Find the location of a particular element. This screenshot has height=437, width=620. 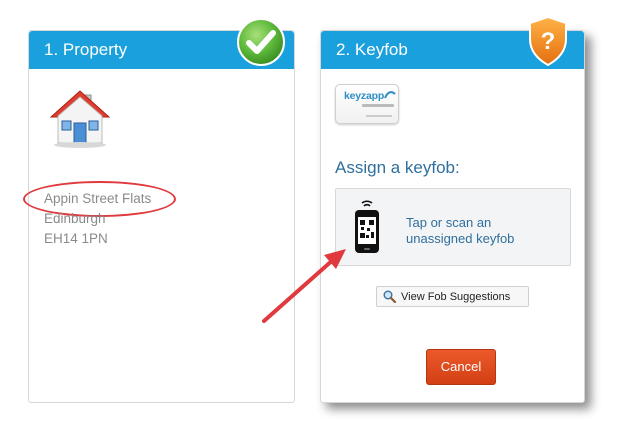

tap-line-2: unassigned keyfob is located at coordinates (460, 238).